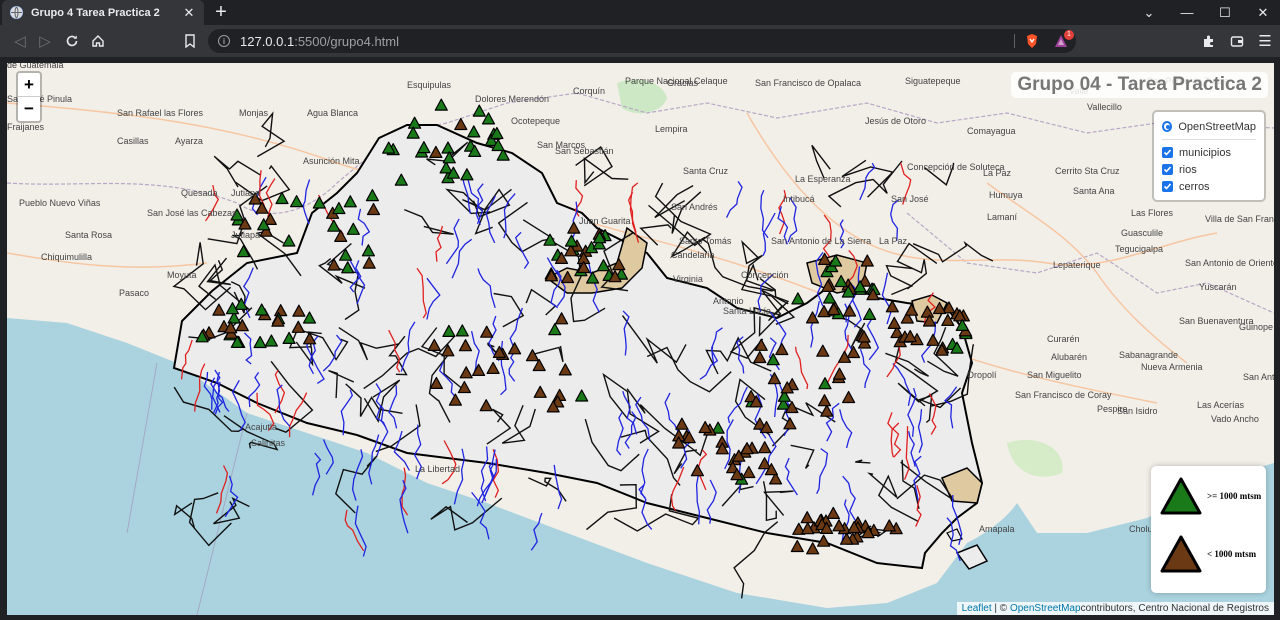 This screenshot has width=1280, height=620. What do you see at coordinates (72, 41) in the screenshot?
I see `reload-icon` at bounding box center [72, 41].